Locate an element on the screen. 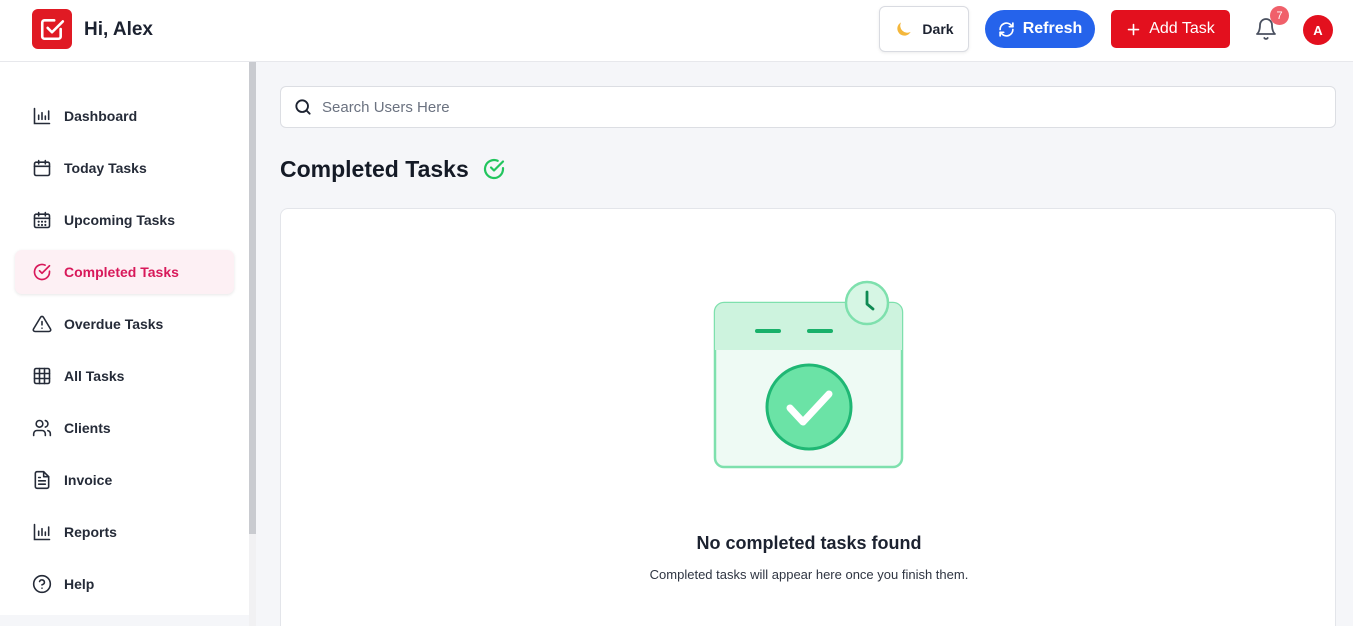 Image resolution: width=1353 pixels, height=626 pixels. sidebar-item-label: Invoice is located at coordinates (88, 480).